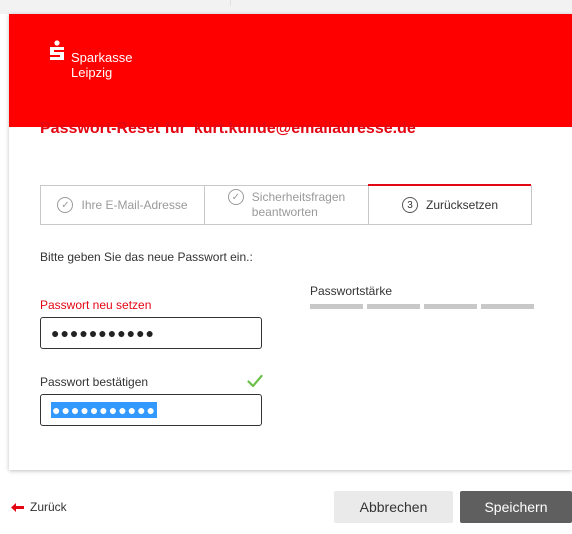 The image size is (572, 534). What do you see at coordinates (134, 205) in the screenshot?
I see `step-label: Ihre E-Mail-Adresse` at bounding box center [134, 205].